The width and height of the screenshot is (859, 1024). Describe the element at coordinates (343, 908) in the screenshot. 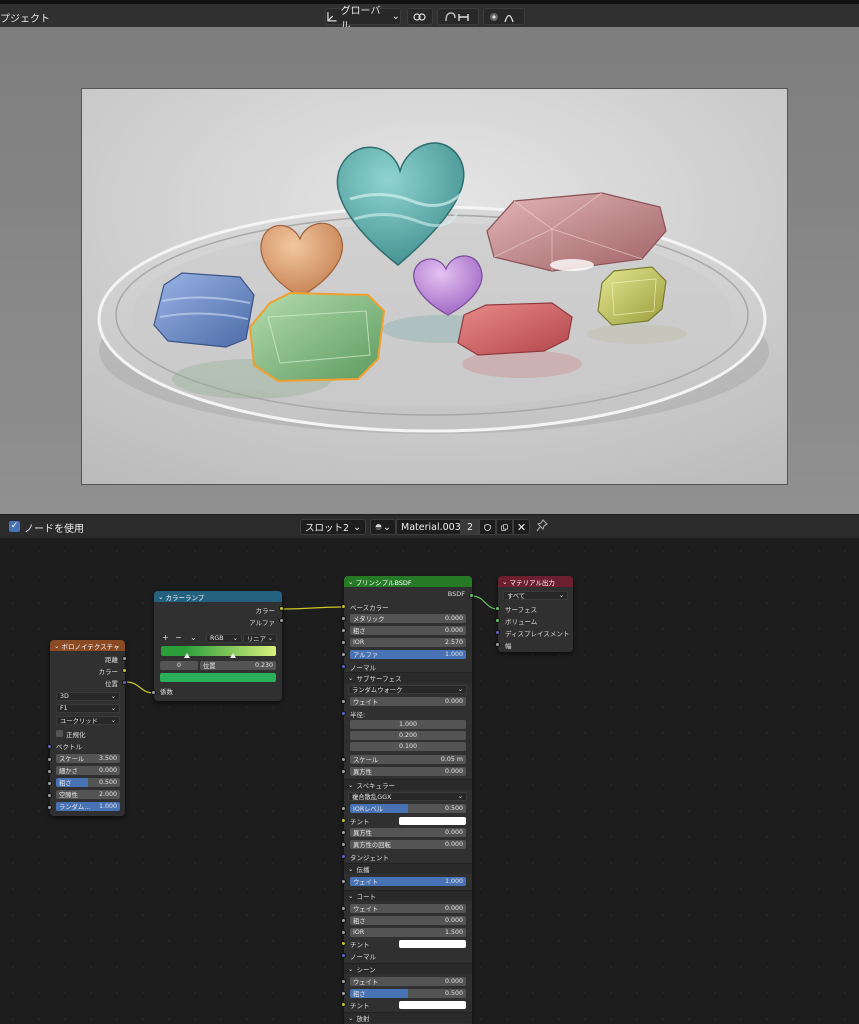

I see `socket-coat-weight-in` at that location.